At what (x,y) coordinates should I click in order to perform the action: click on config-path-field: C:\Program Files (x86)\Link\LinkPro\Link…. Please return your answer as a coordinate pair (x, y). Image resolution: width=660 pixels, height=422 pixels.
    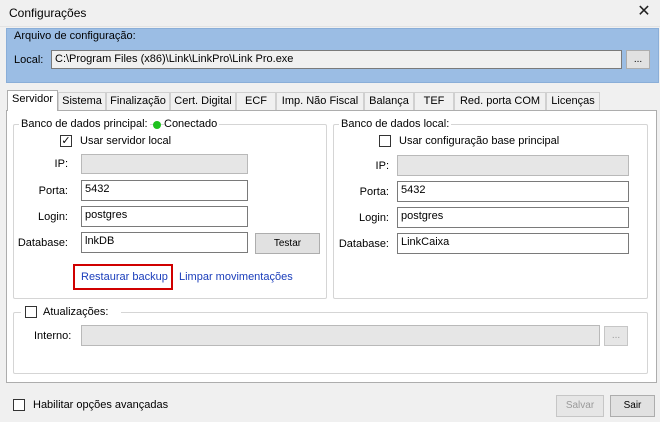
    Looking at the image, I should click on (336, 59).